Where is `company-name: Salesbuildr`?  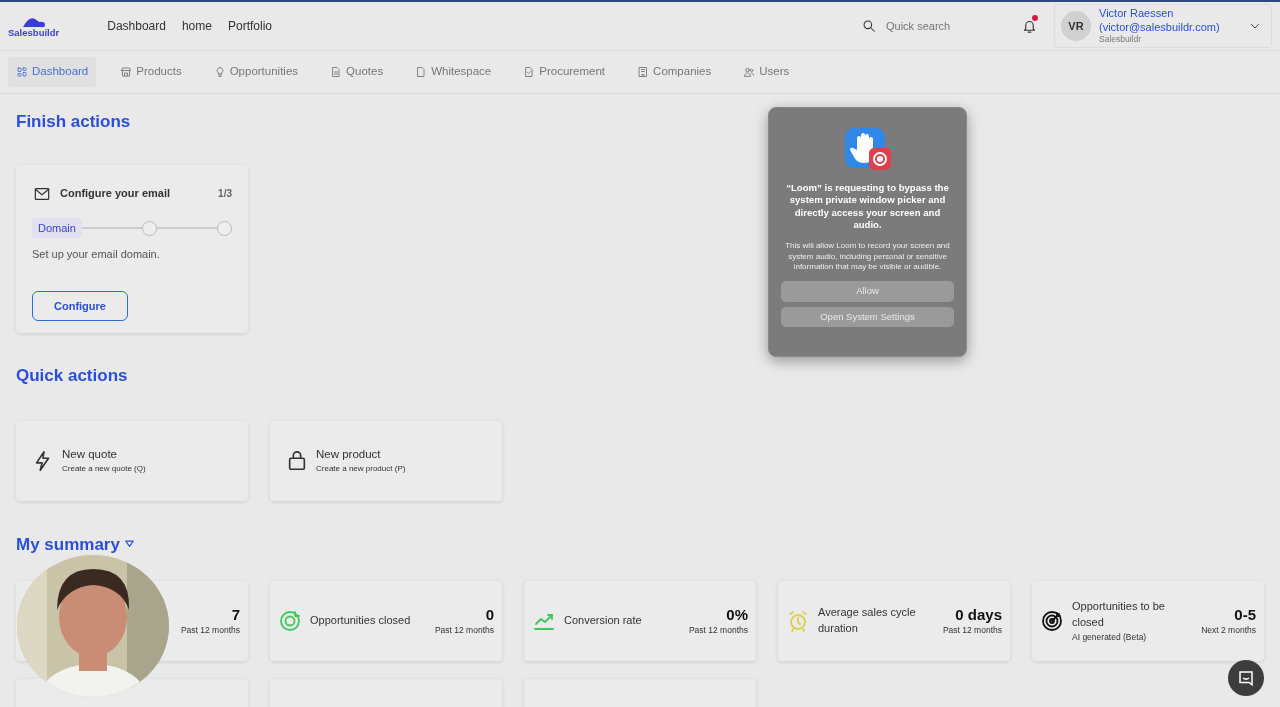
company-name: Salesbuildr is located at coordinates (1121, 40).